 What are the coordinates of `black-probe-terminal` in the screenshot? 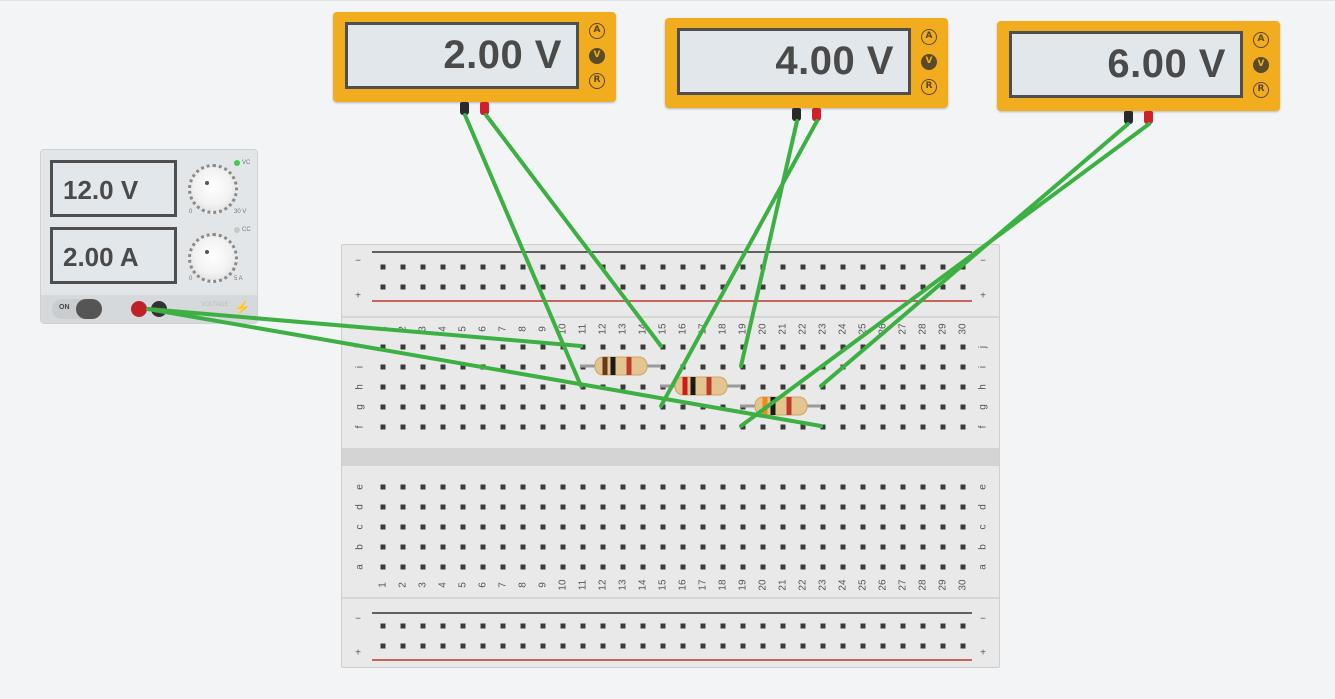 It's located at (1128, 117).